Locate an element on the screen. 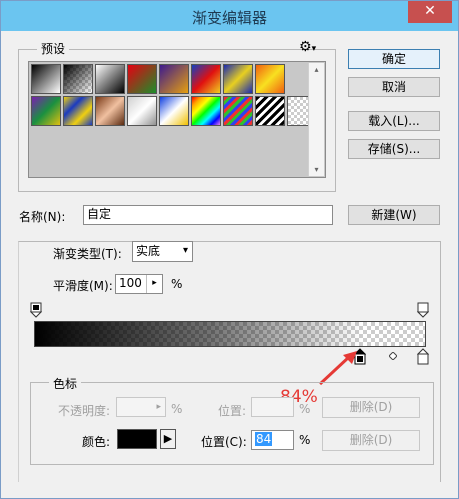  opacity-label: 不透明度: is located at coordinates (84, 411).